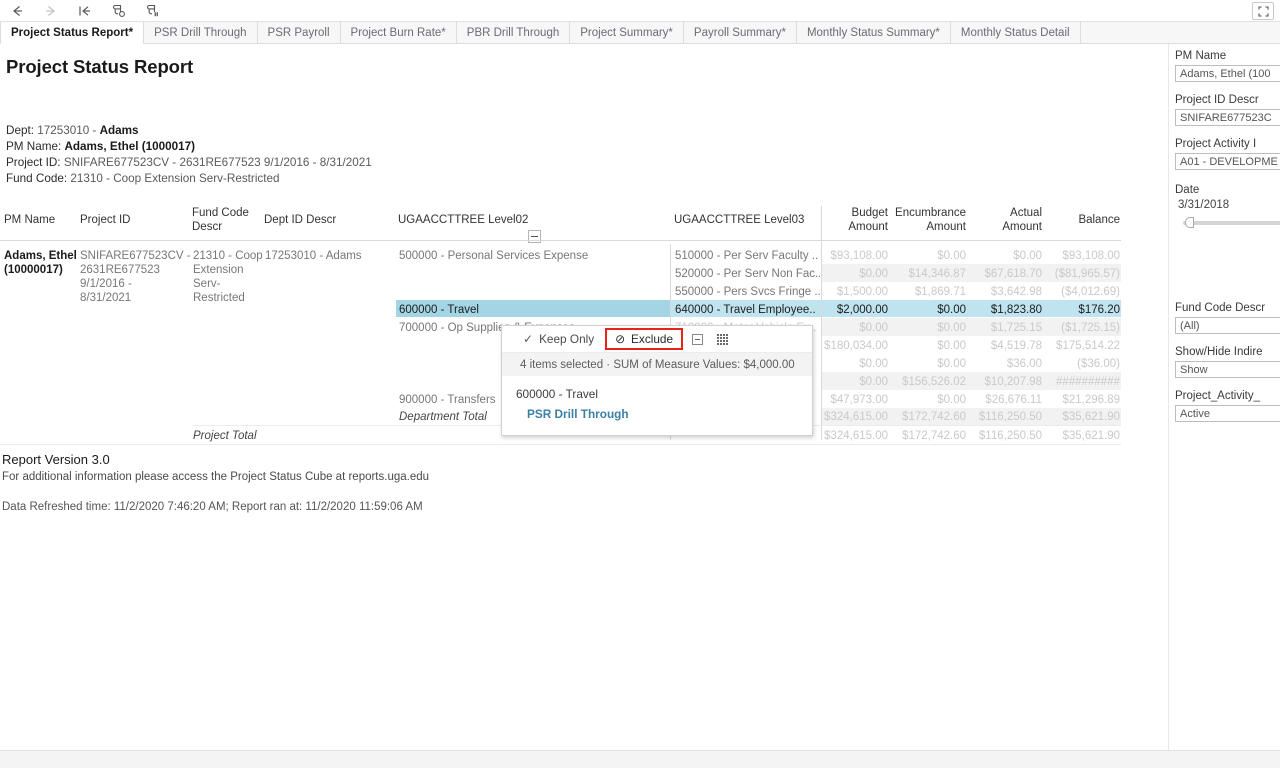  Describe the element at coordinates (951, 364) in the screenshot. I see `cell-encumbrance-6: $0.00` at that location.